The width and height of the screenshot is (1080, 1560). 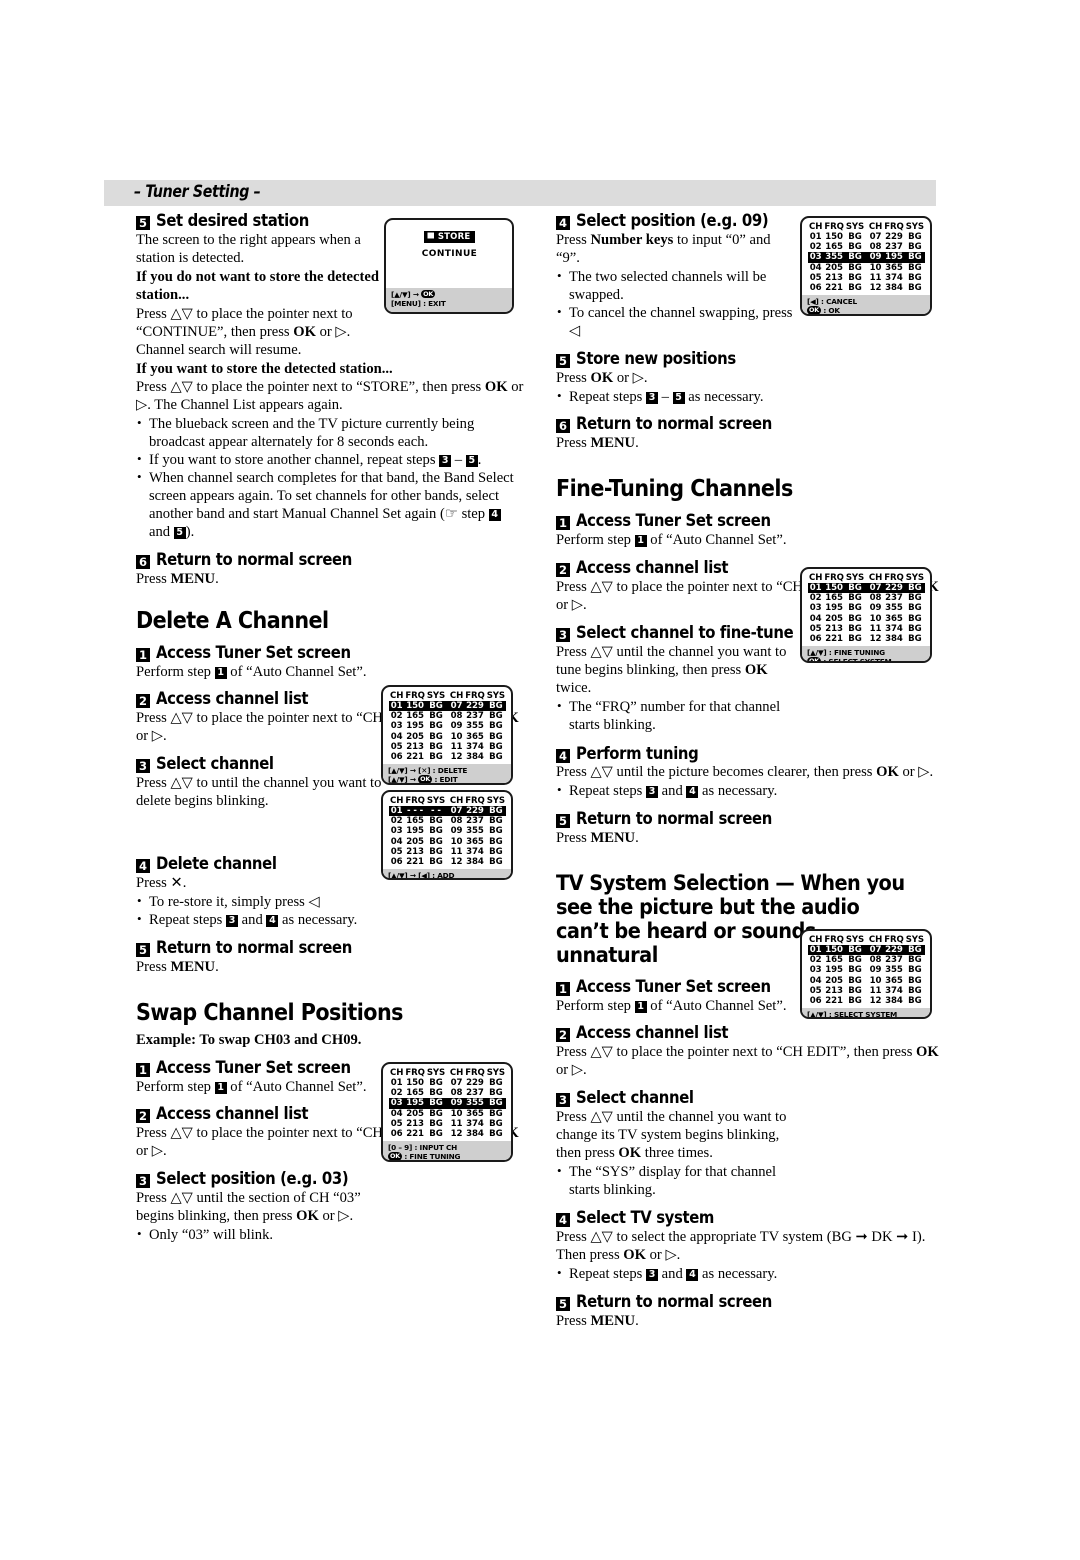 What do you see at coordinates (866, 257) in the screenshot?
I see `table-row: 03 355 BG 09 195 BG` at bounding box center [866, 257].